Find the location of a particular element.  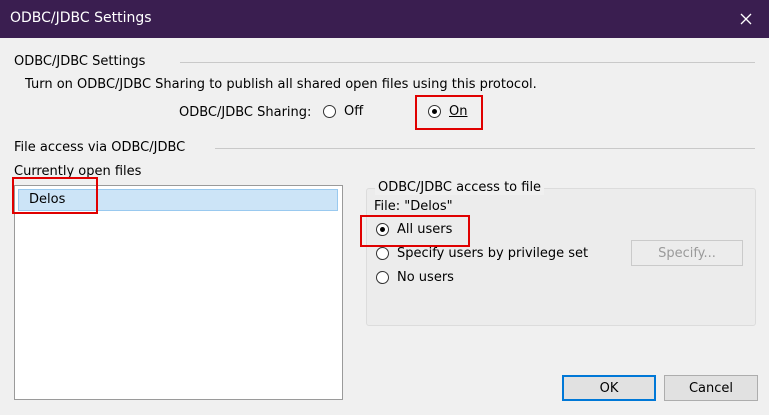

file-name: Delos is located at coordinates (47, 199).